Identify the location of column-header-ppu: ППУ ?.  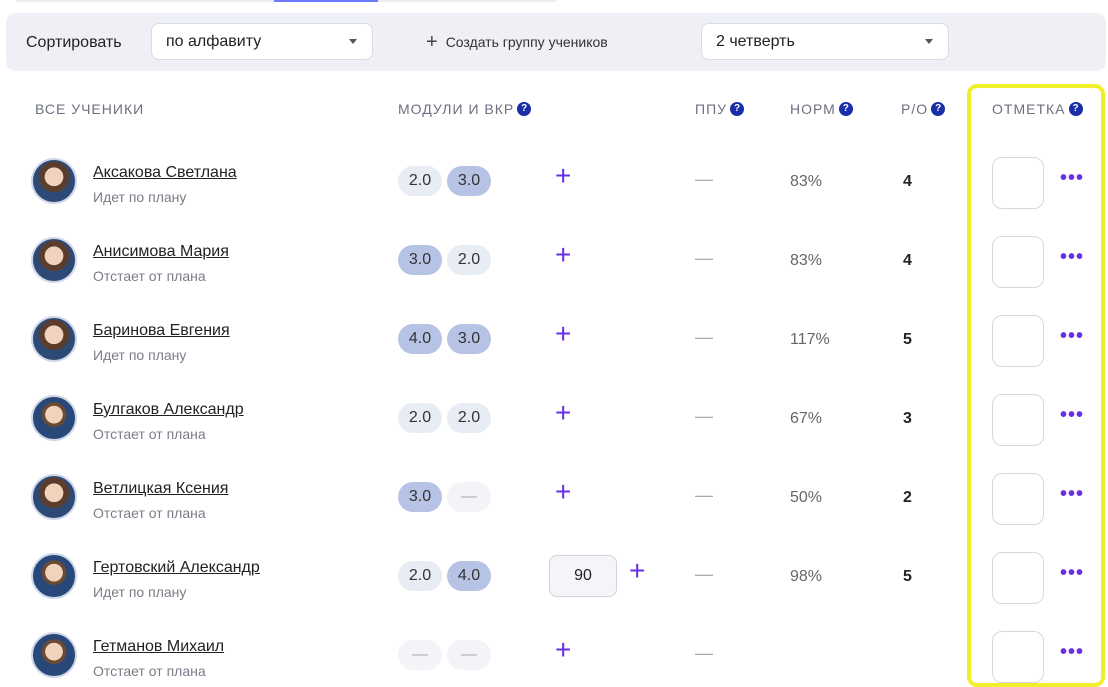
(720, 109).